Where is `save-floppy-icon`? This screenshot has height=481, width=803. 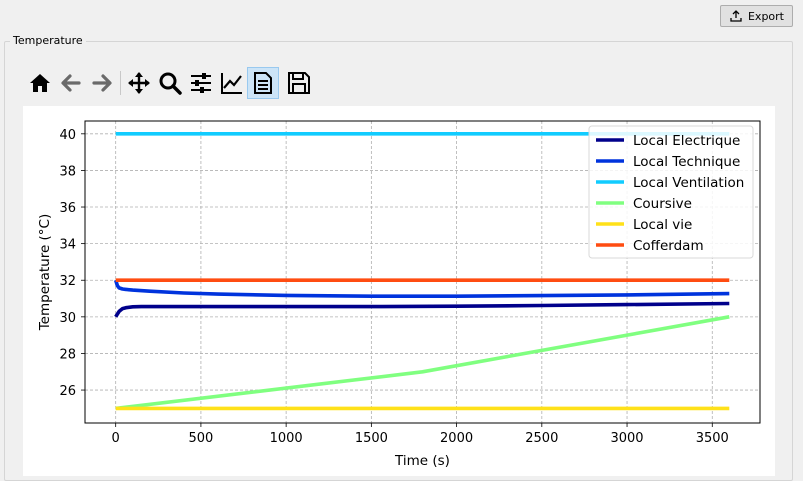 save-floppy-icon is located at coordinates (299, 83).